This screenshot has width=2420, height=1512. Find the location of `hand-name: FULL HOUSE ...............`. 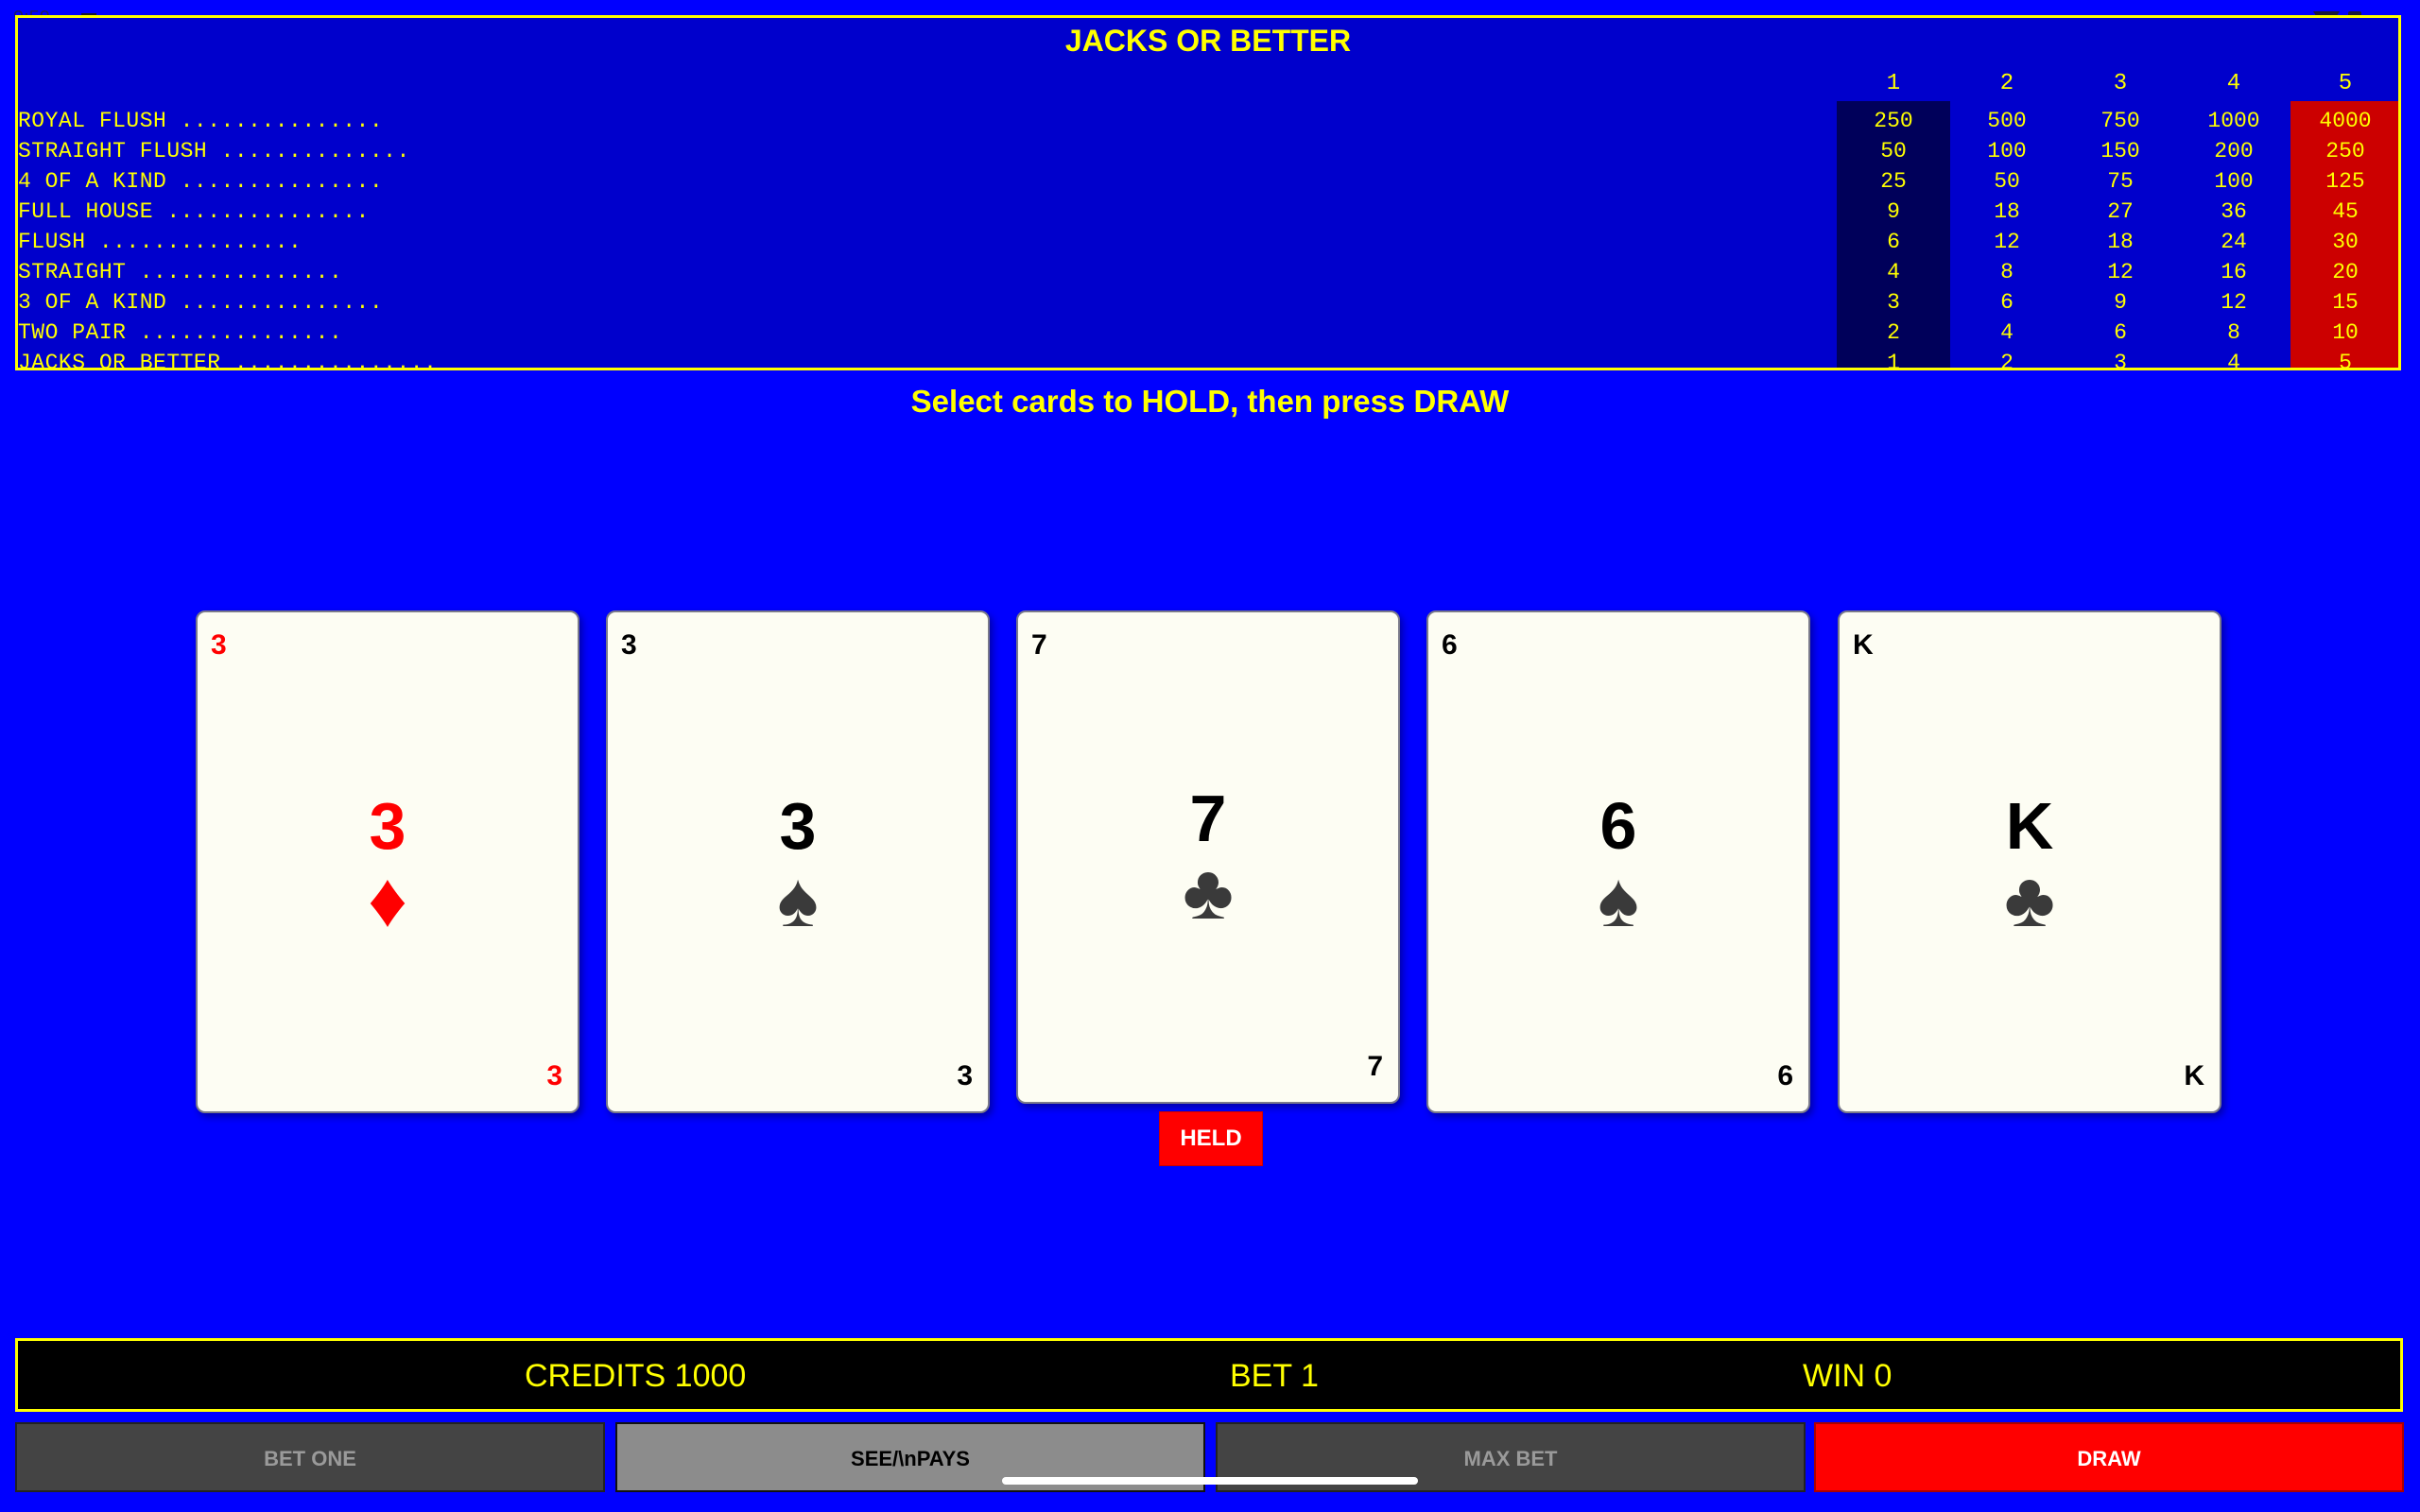

hand-name: FULL HOUSE ............... is located at coordinates (194, 211).